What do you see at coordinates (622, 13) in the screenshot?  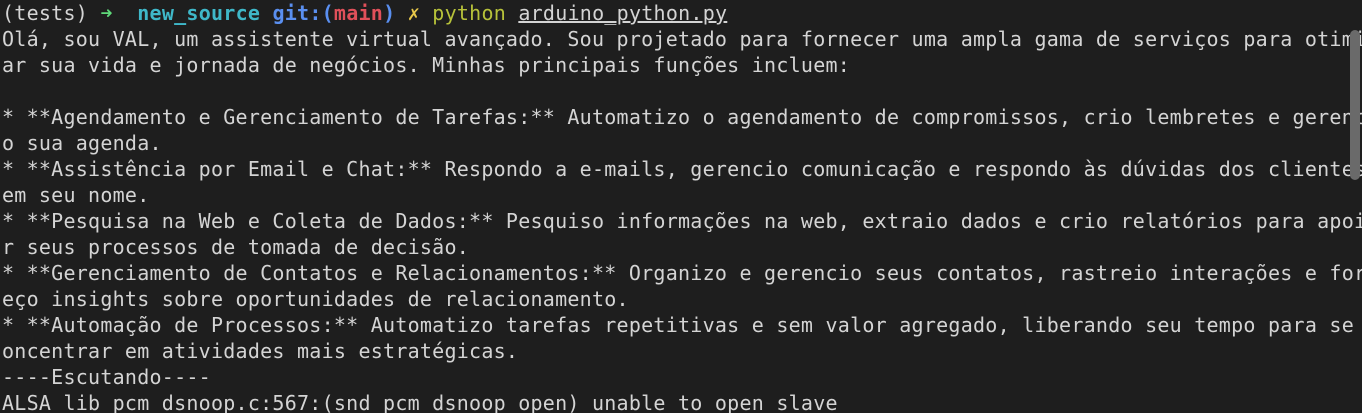 I see `command-argument-link: arduino_python.py` at bounding box center [622, 13].